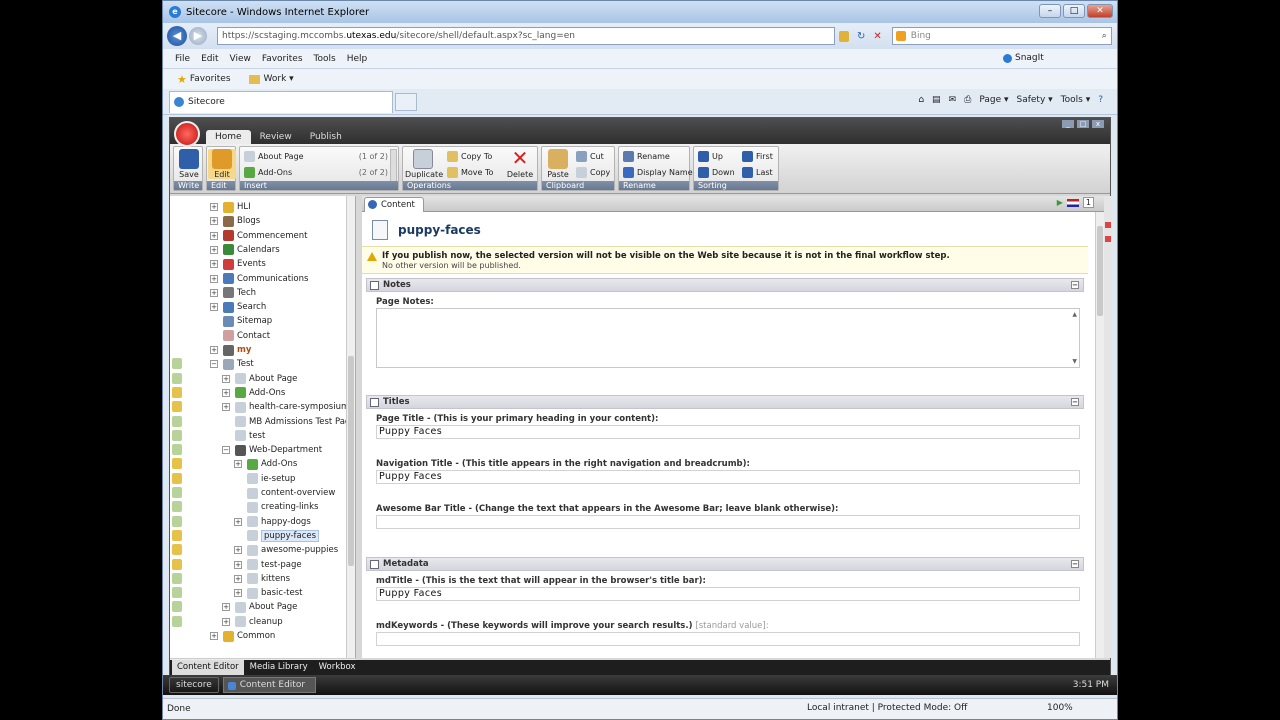  Describe the element at coordinates (887, 708) in the screenshot. I see `security-zone: Local intranet | Protected Mode: Off` at that location.